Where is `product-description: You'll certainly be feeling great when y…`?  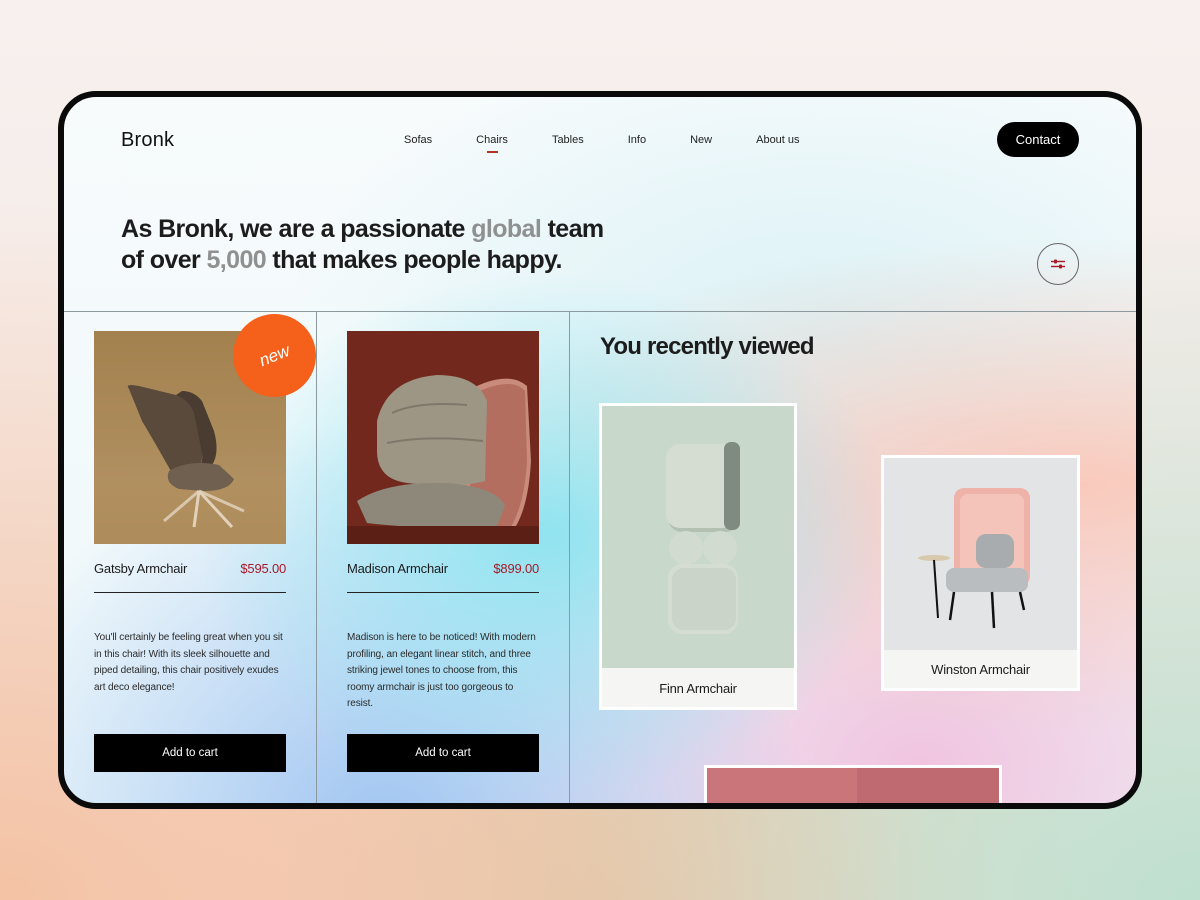
product-description: You'll certainly be feeling great when y… is located at coordinates (188, 662).